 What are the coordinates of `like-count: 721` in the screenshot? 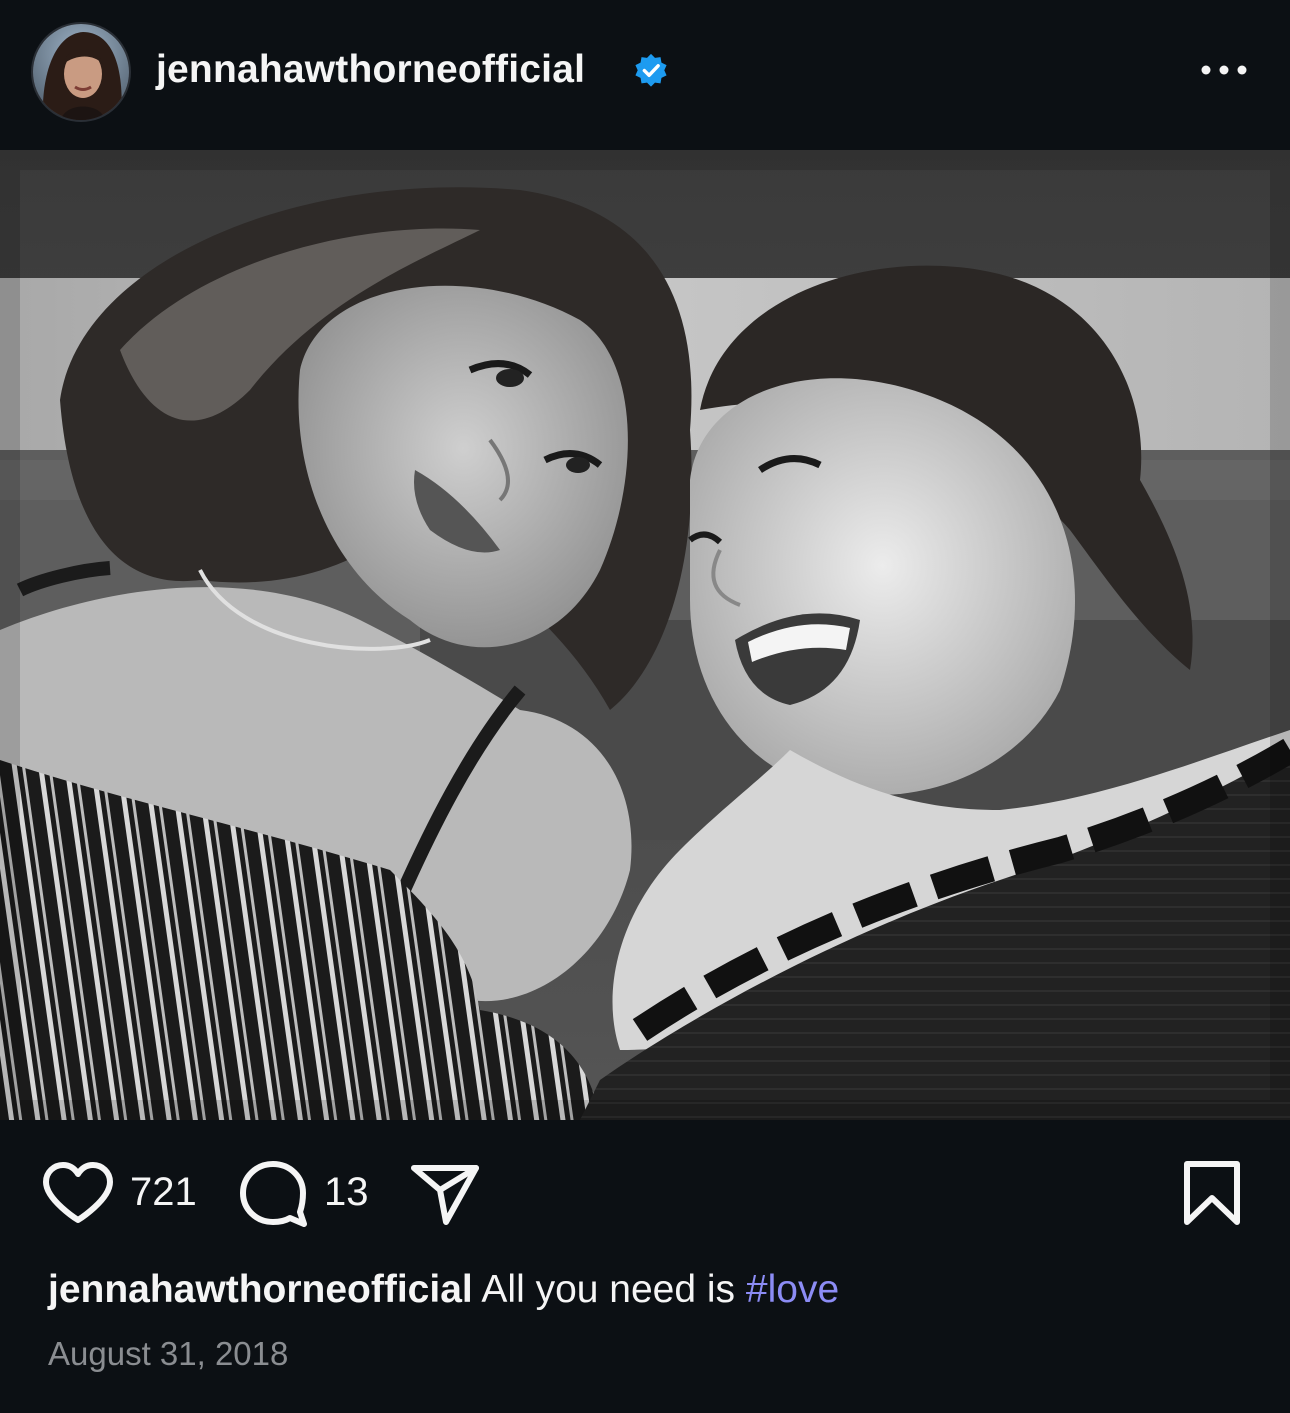 It's located at (163, 1192).